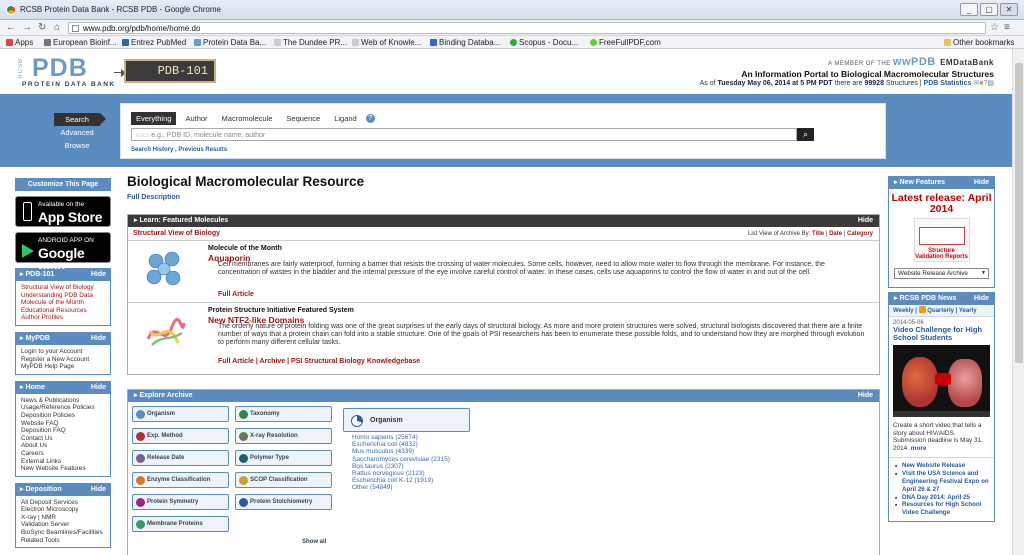 This screenshot has height=555, width=1024. I want to click on structural-view-link: Structural View of Biology, so click(176, 233).